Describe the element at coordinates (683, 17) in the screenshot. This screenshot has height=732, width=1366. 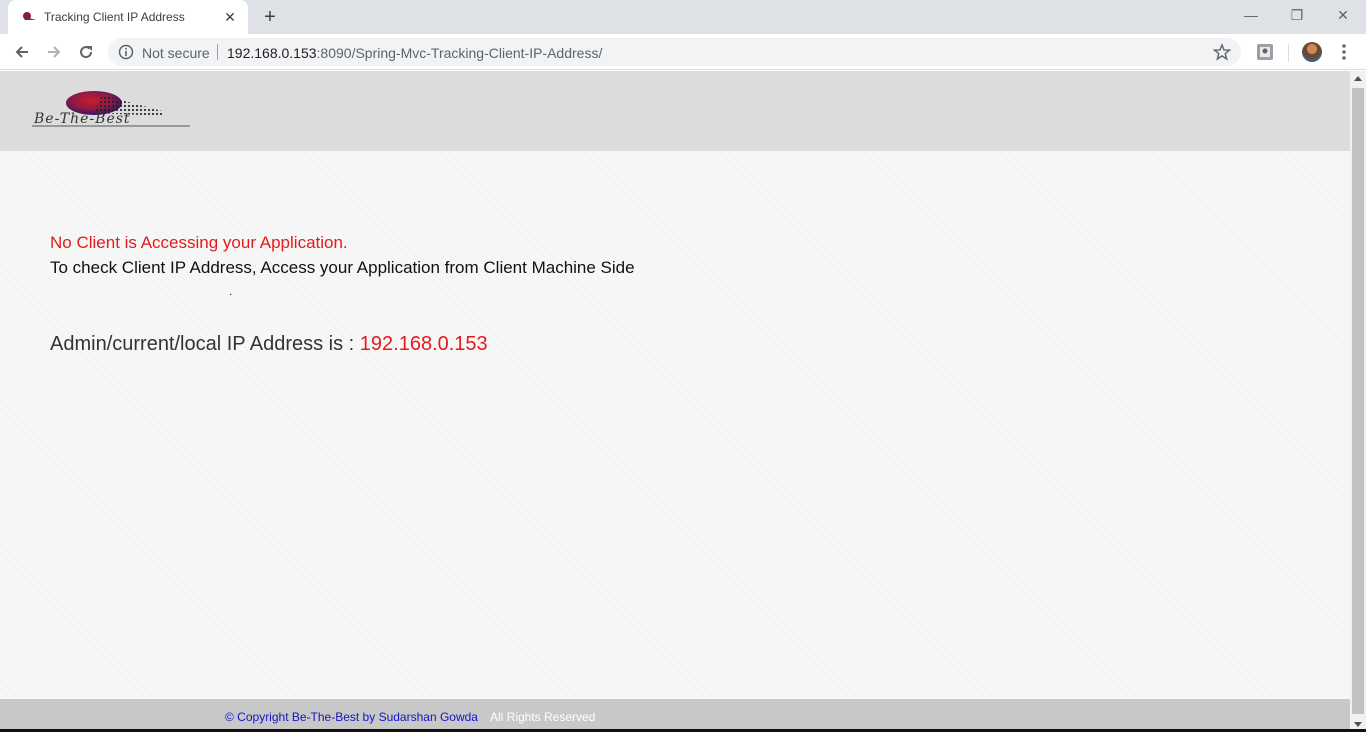
I see `tab-strip: Tracking Client IP Address ✕ + — ❐ ✕` at that location.